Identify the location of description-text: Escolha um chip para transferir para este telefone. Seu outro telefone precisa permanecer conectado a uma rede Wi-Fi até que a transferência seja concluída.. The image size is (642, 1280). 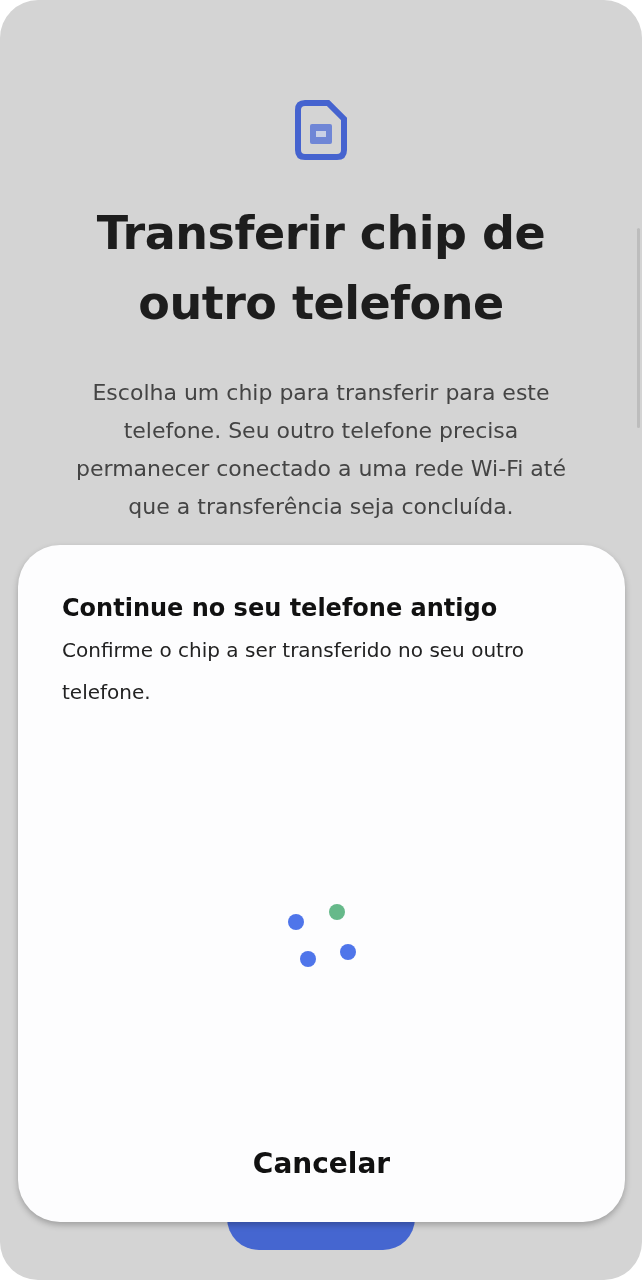
(321, 450).